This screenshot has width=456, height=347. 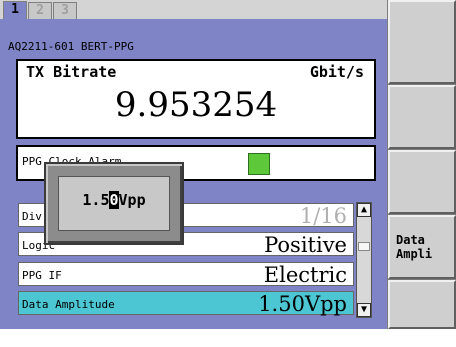 What do you see at coordinates (40, 10) in the screenshot?
I see `tab-2: 2` at bounding box center [40, 10].